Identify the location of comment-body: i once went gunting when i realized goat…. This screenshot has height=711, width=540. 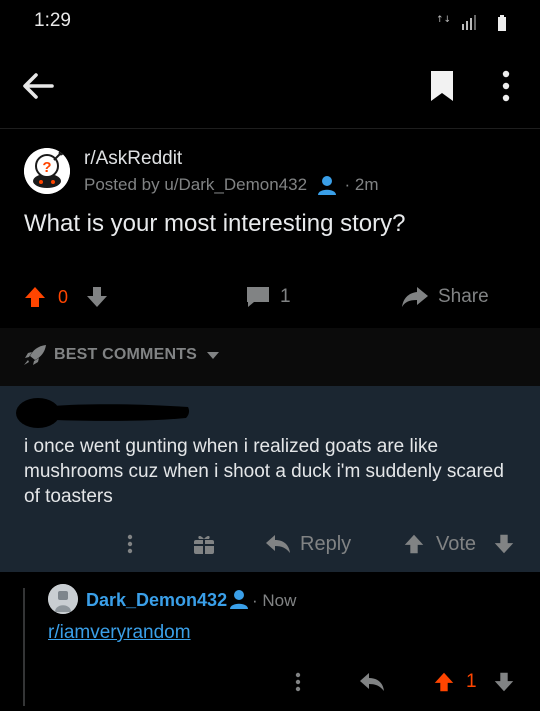
(264, 471).